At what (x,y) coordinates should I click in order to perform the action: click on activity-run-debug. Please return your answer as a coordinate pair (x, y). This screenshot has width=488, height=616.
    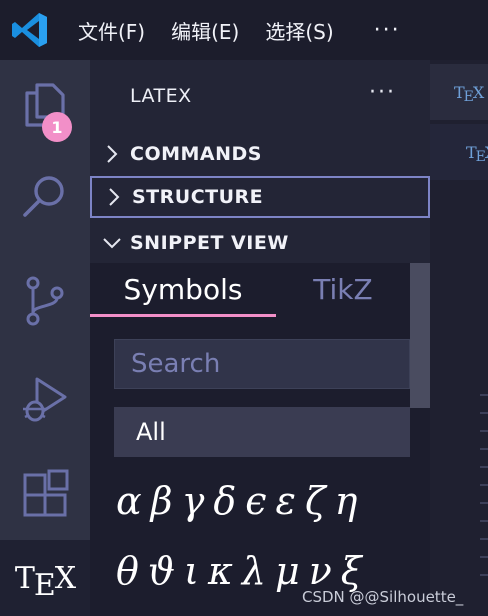
    Looking at the image, I should click on (45, 399).